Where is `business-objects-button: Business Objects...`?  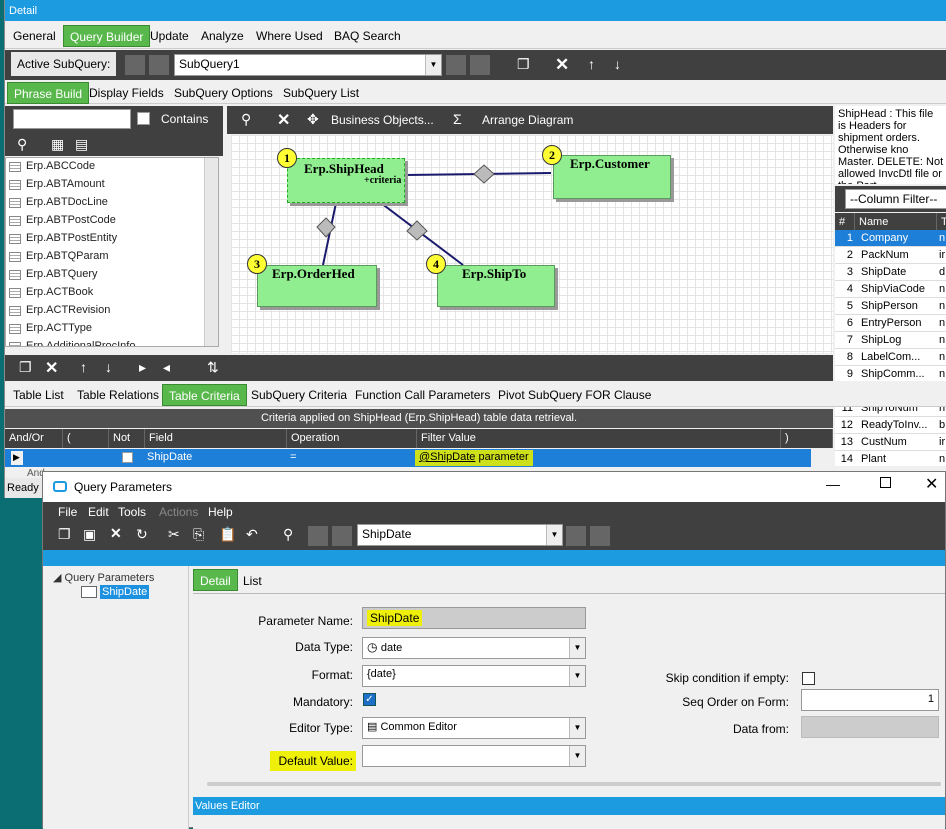
business-objects-button: Business Objects... is located at coordinates (382, 120).